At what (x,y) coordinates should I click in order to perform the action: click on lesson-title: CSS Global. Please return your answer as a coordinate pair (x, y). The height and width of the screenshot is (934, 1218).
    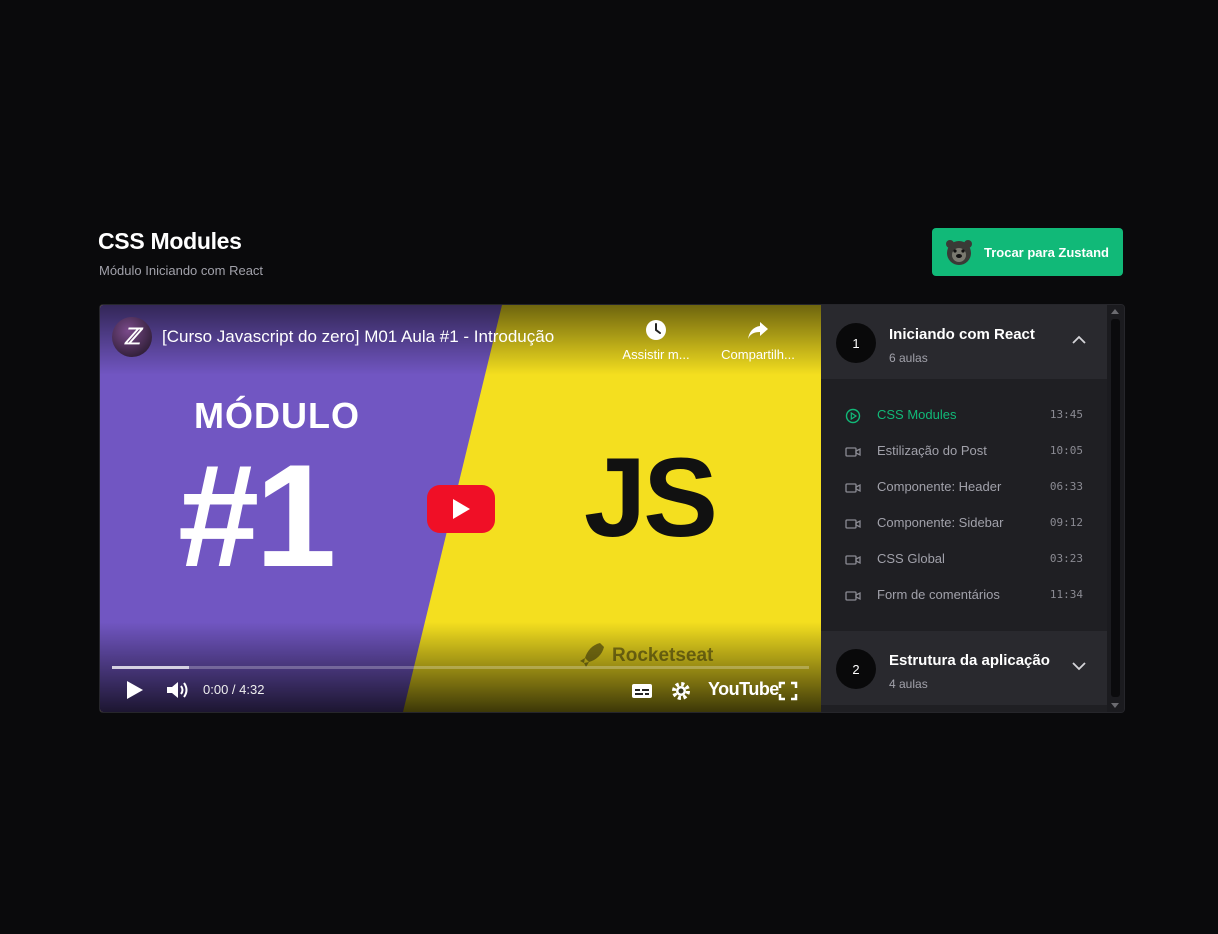
    Looking at the image, I should click on (911, 558).